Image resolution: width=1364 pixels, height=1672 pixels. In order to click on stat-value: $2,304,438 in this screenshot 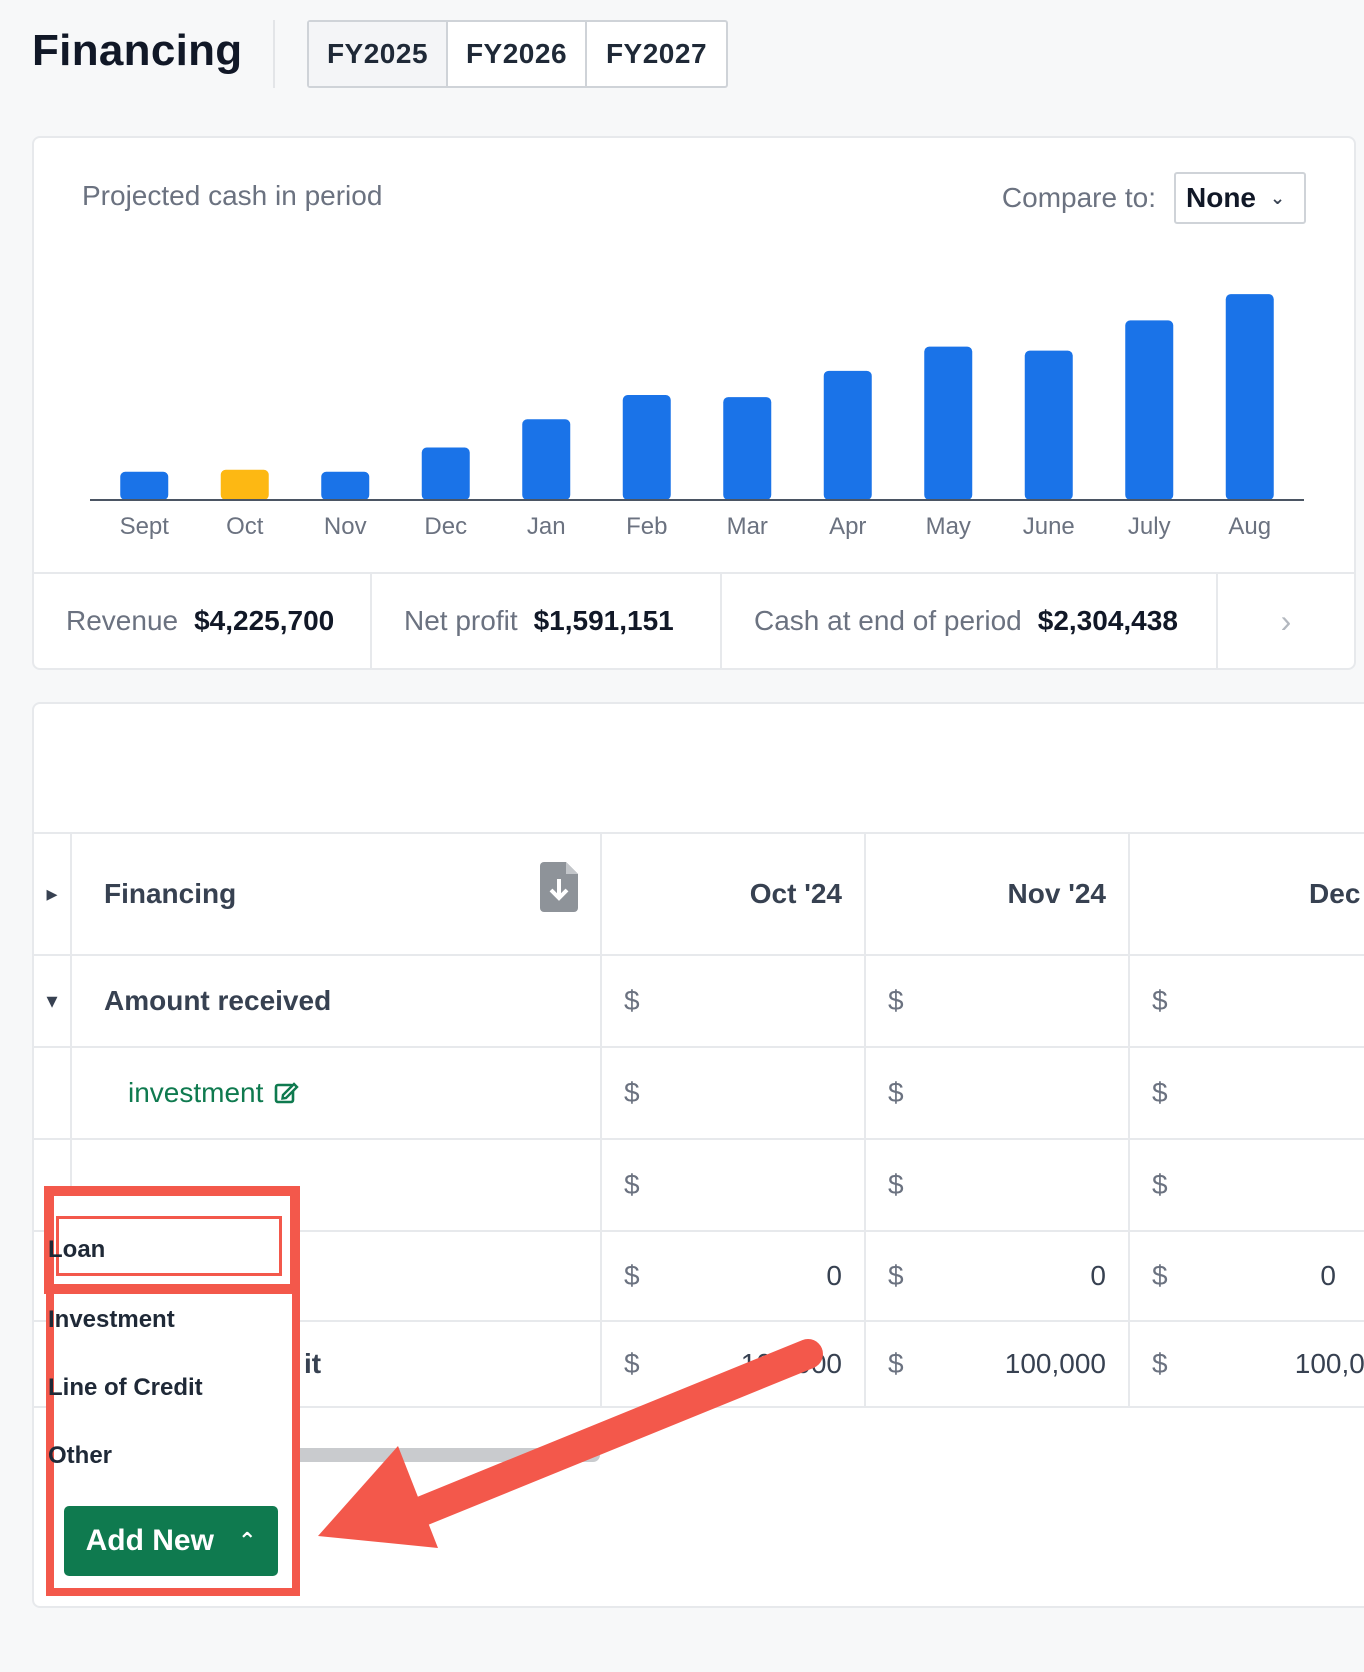, I will do `click(1107, 620)`.